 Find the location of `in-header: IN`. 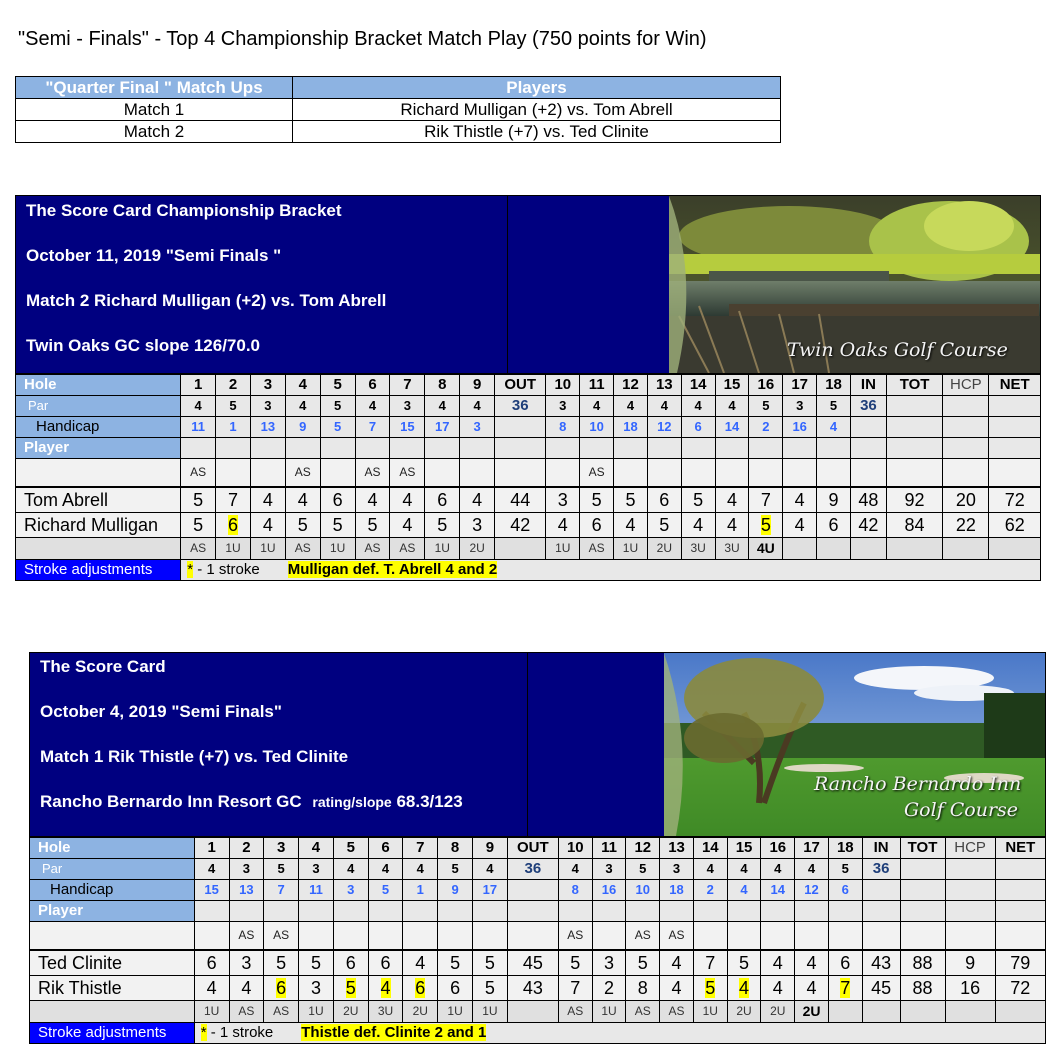

in-header: IN is located at coordinates (868, 385).